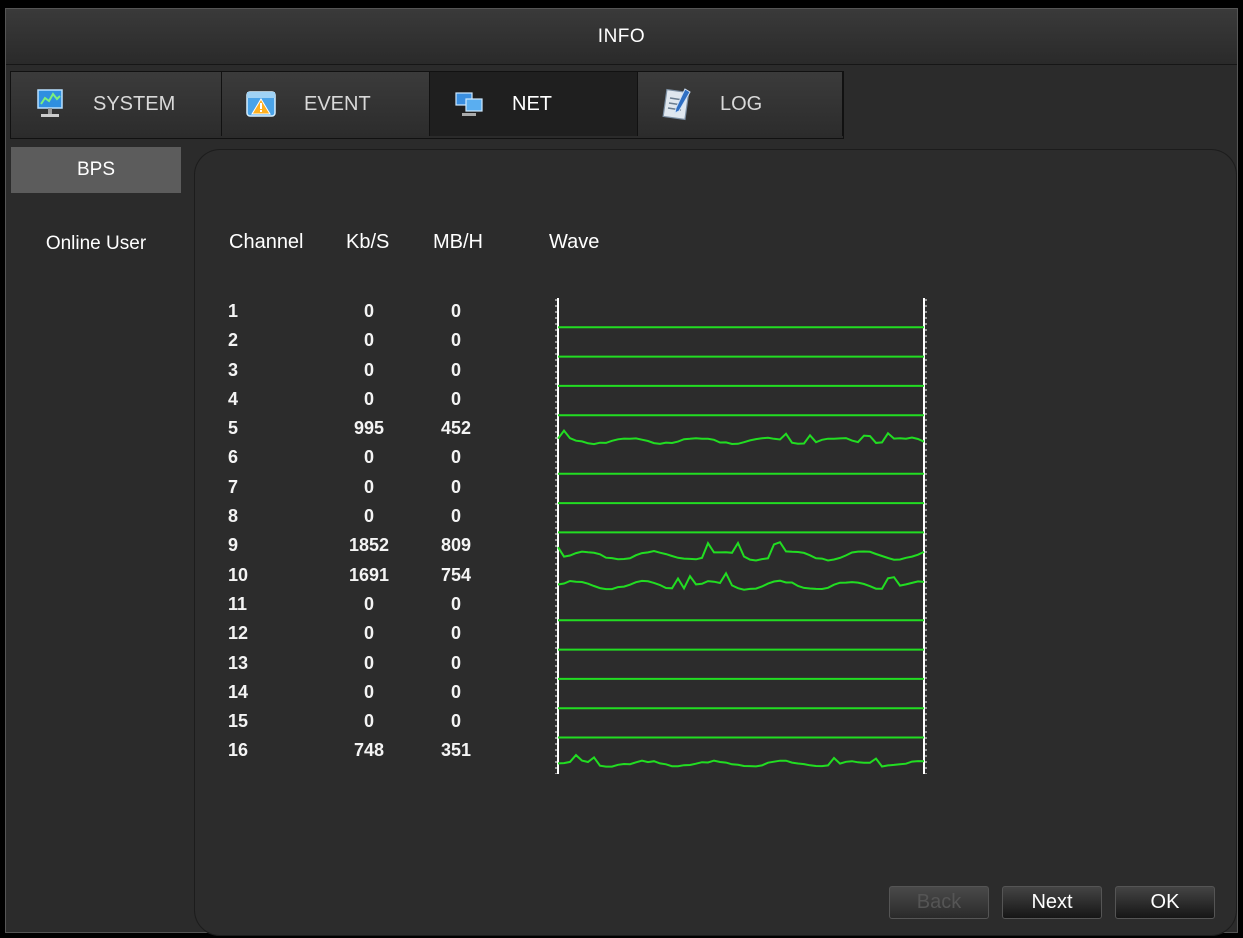  Describe the element at coordinates (238, 662) in the screenshot. I see `cell-channel: 13` at that location.